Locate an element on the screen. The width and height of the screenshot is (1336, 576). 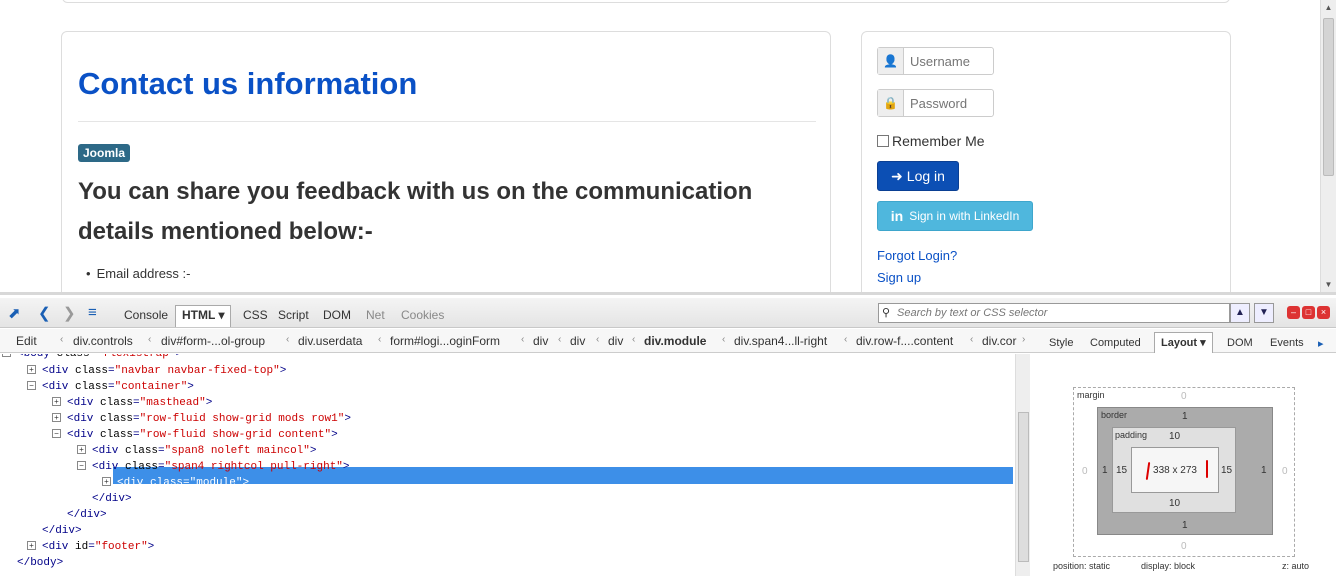
close-icon: × is located at coordinates (1323, 312).